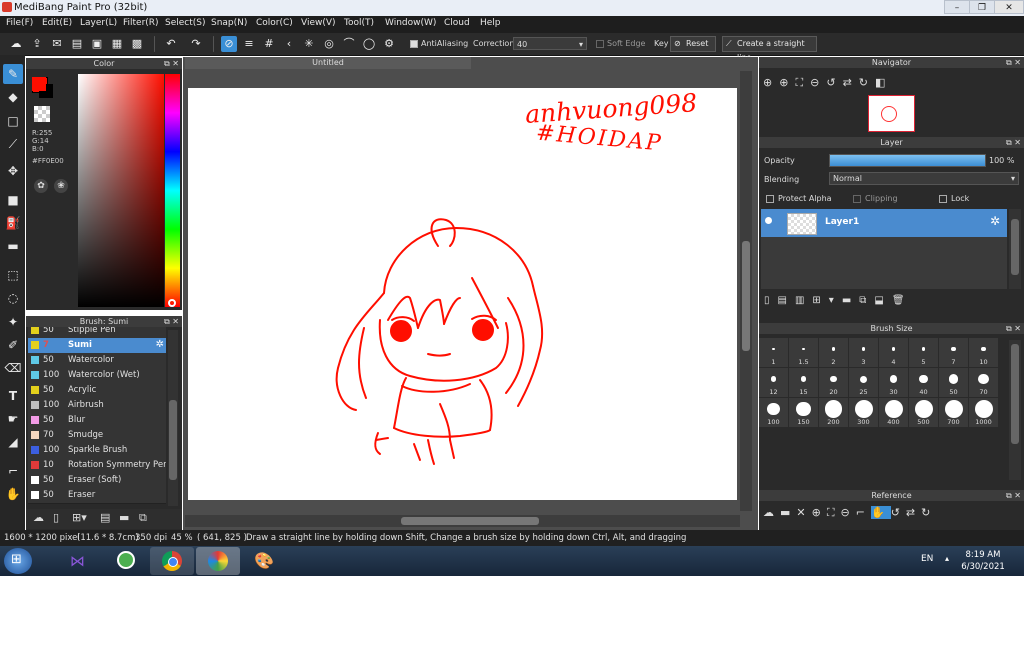  Describe the element at coordinates (77, 44) in the screenshot. I see `new-file-icon: ▤` at that location.